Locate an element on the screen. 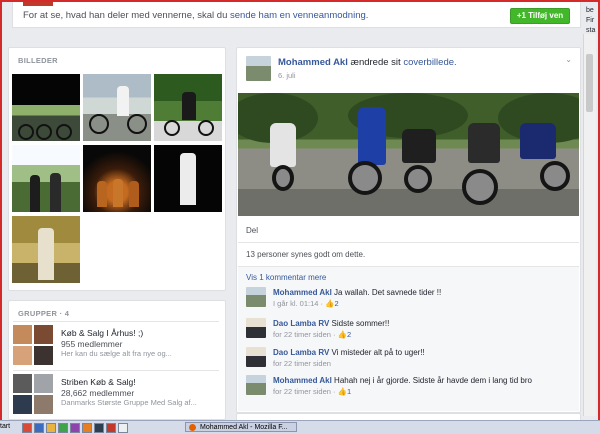  share-link: Del is located at coordinates (252, 230).